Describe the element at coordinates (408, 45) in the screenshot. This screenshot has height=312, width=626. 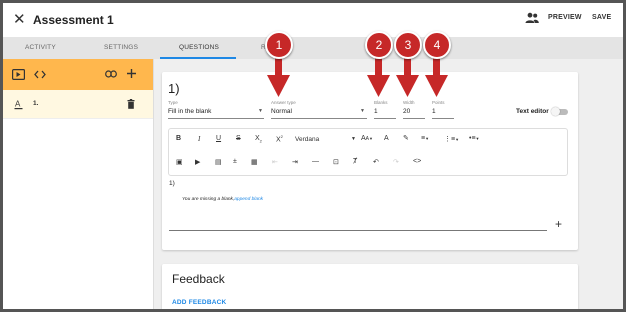
I see `callout-badge-3: 3` at that location.